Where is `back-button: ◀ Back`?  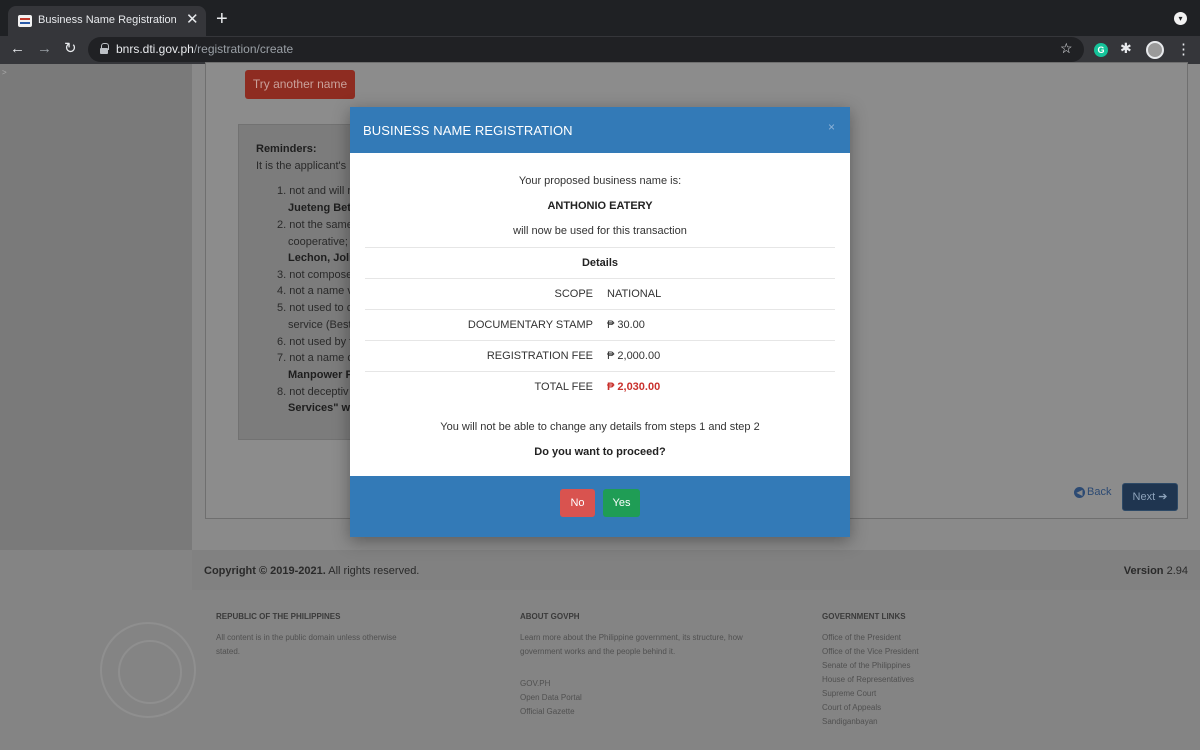
back-button: ◀ Back is located at coordinates (1092, 492).